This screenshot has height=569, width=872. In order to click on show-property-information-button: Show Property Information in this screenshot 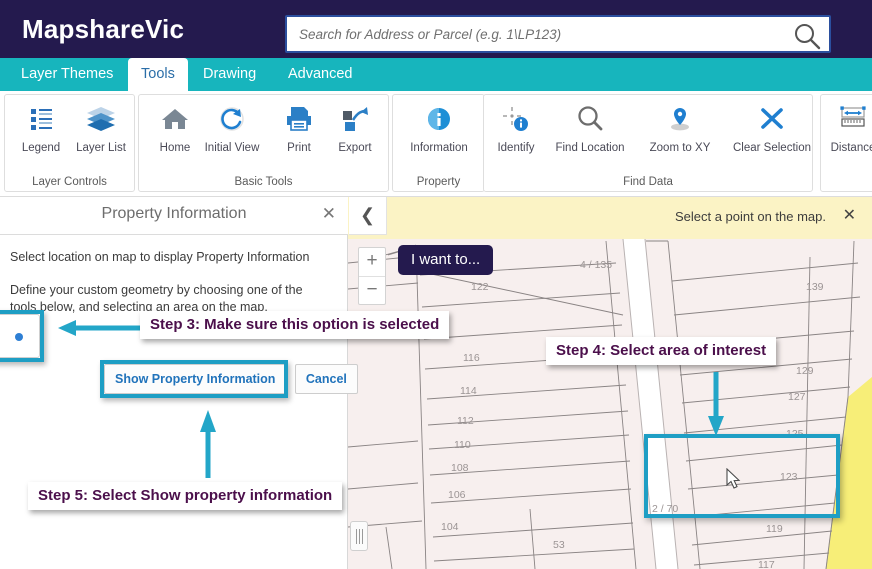, I will do `click(195, 379)`.